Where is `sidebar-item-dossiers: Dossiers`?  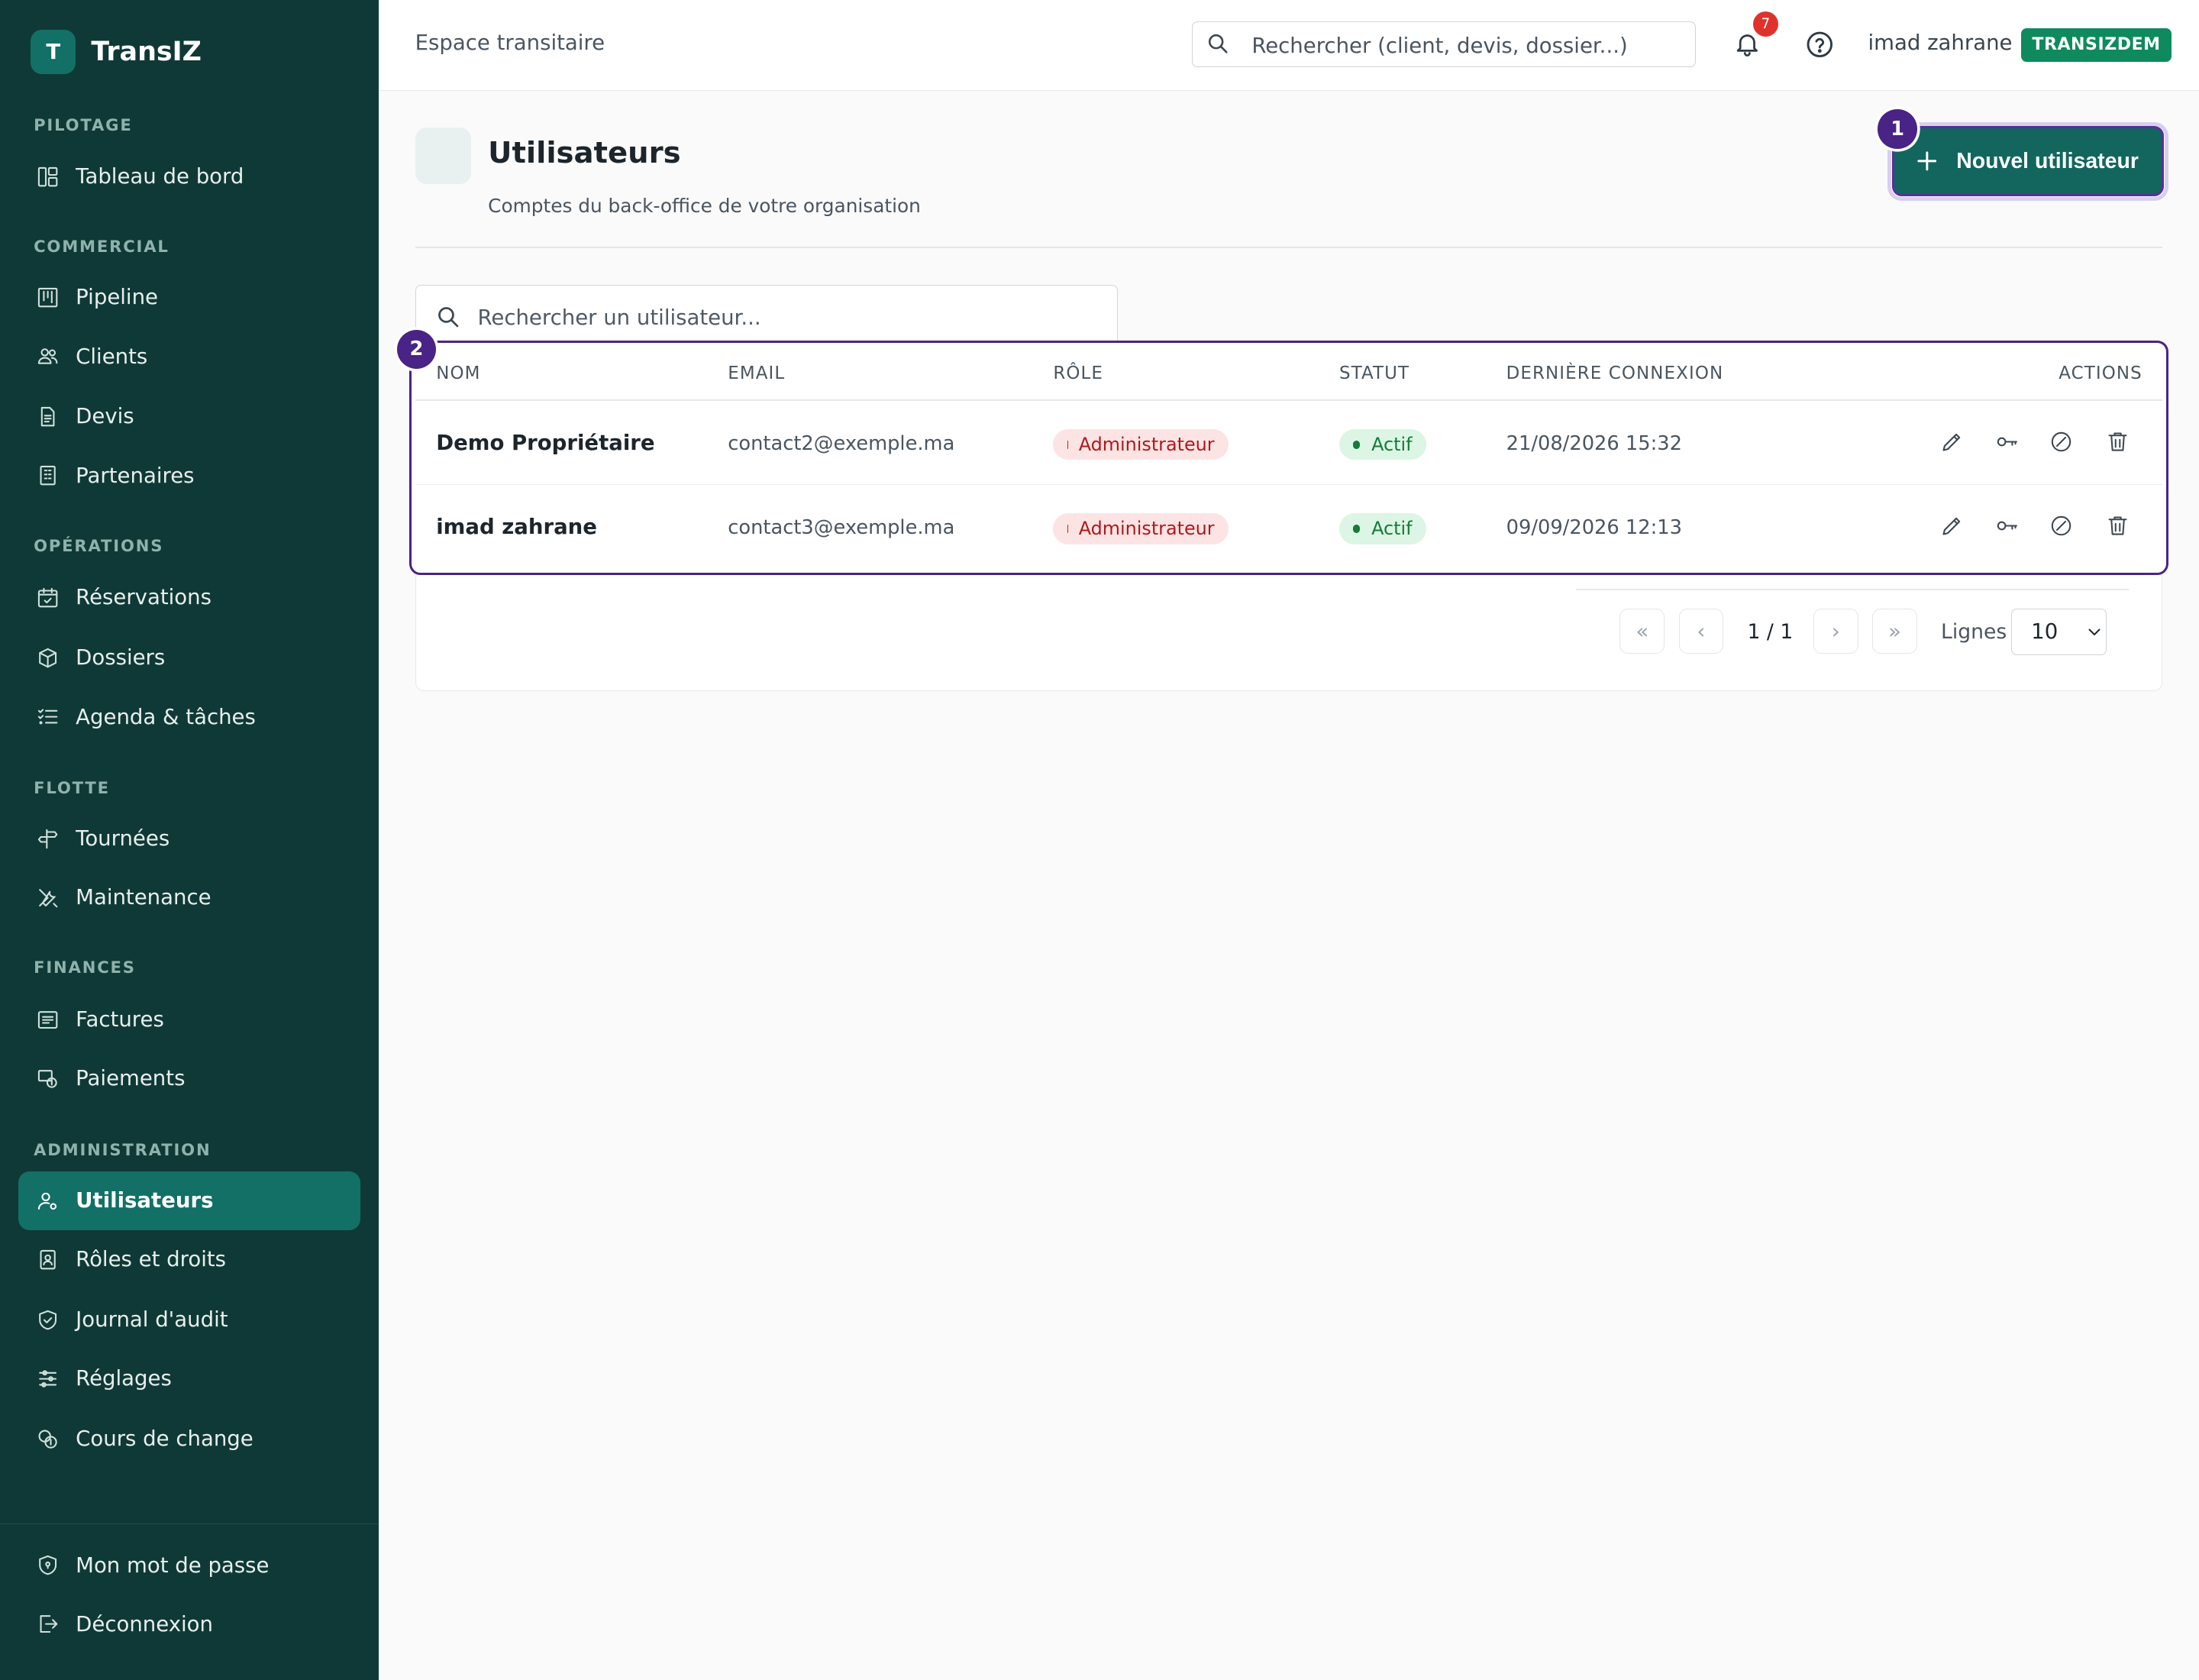 sidebar-item-dossiers: Dossiers is located at coordinates (189, 658).